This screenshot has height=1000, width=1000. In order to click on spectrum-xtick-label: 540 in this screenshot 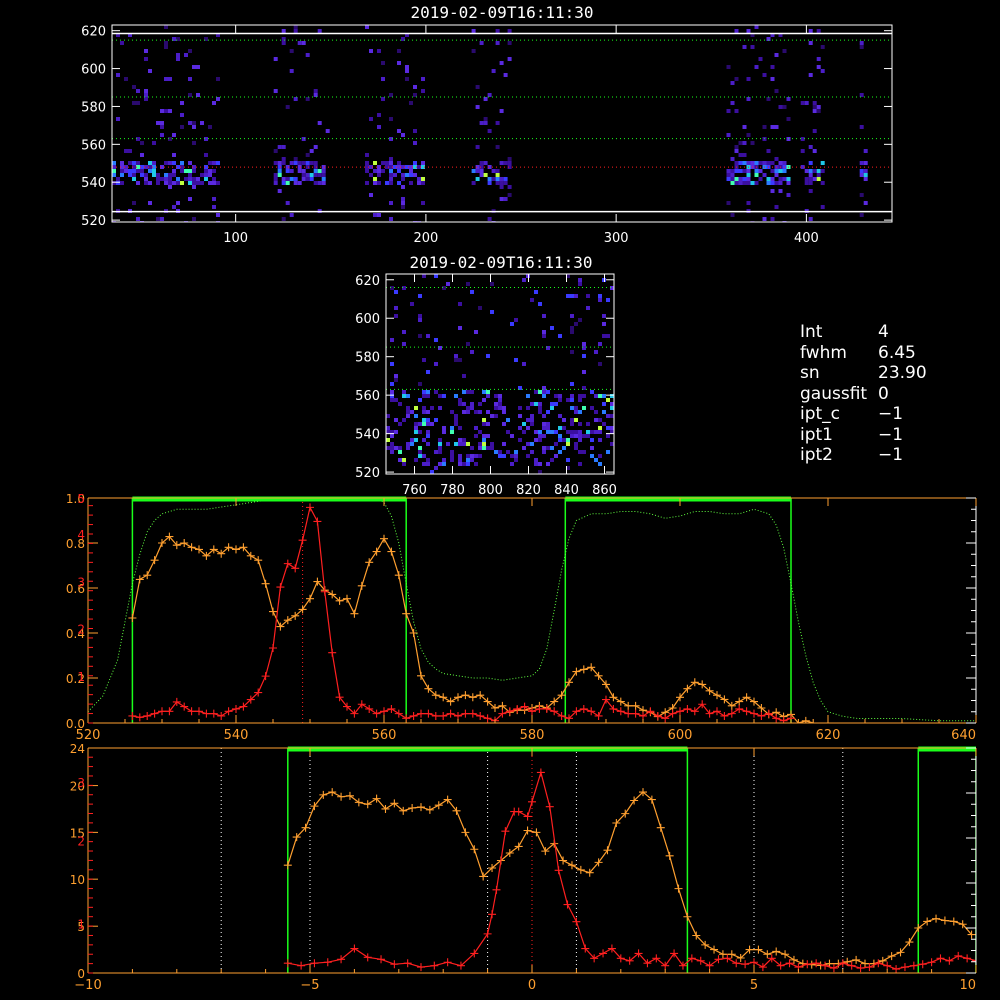, I will do `click(236, 735)`.